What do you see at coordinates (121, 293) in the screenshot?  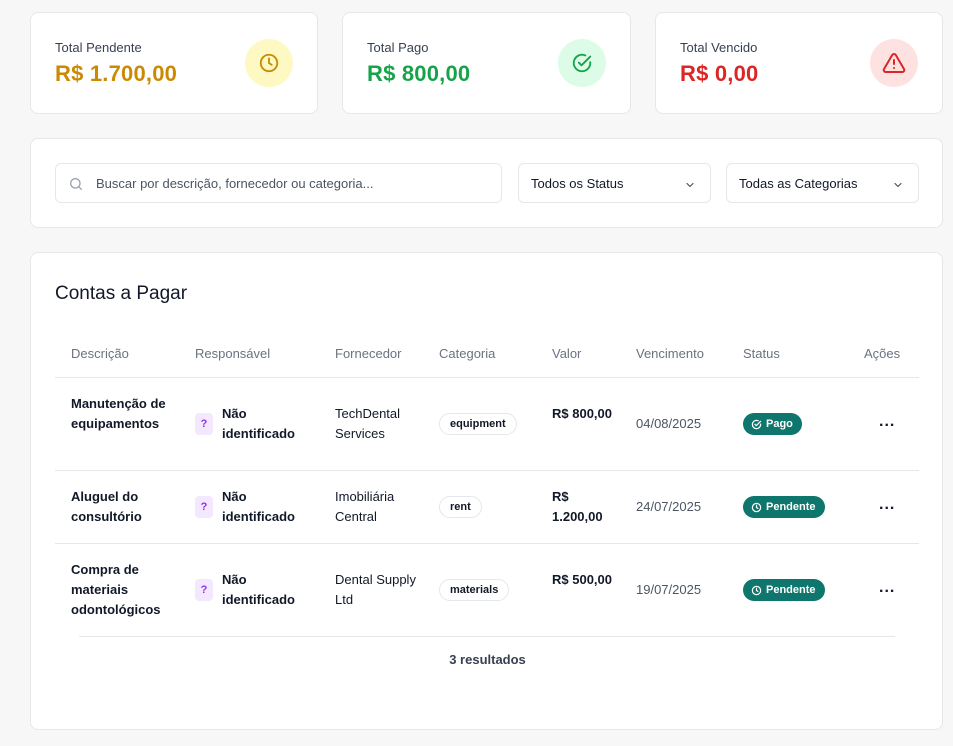 I see `table-title: Contas a Pagar` at bounding box center [121, 293].